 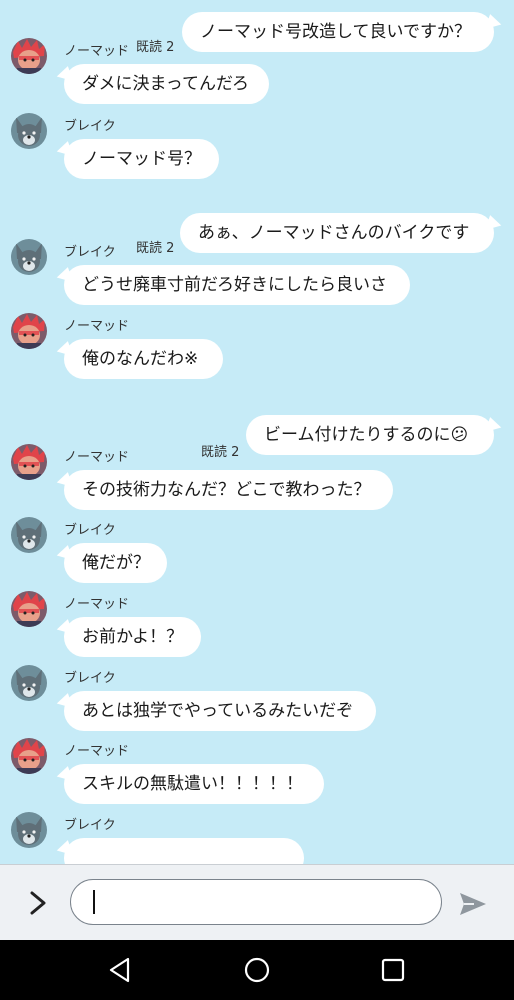 I want to click on back-triangle-icon, so click(x=119, y=970).